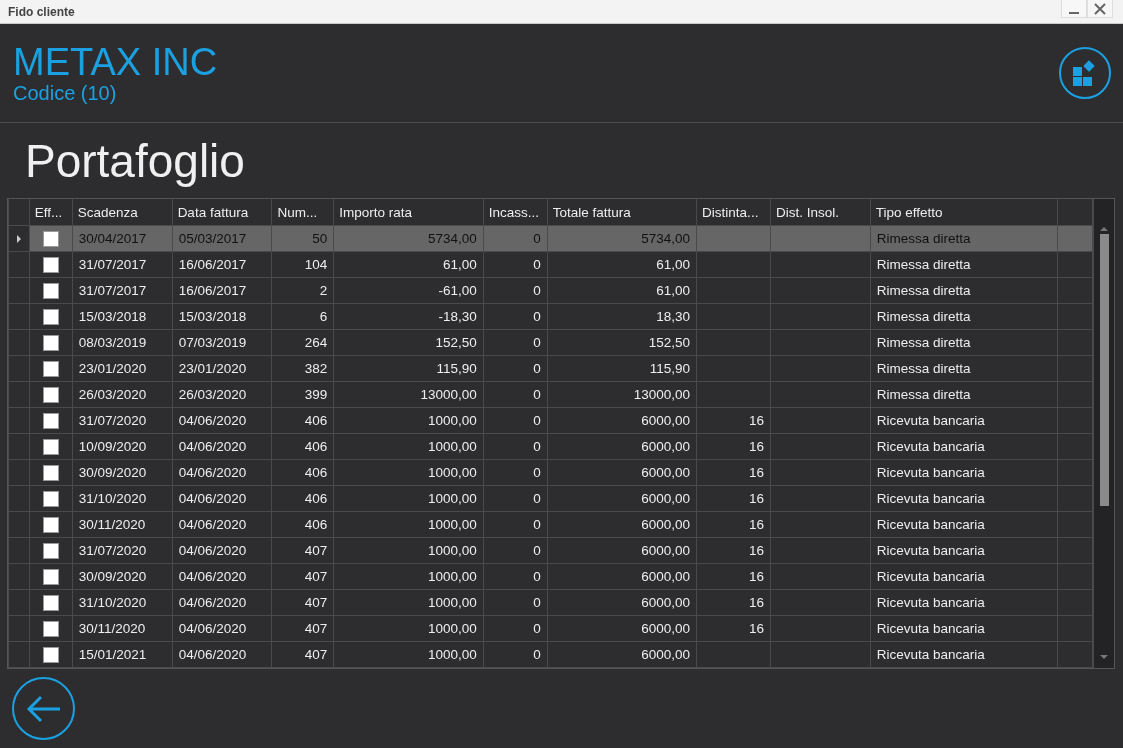  I want to click on table-cell: 31/07/2017, so click(112, 264).